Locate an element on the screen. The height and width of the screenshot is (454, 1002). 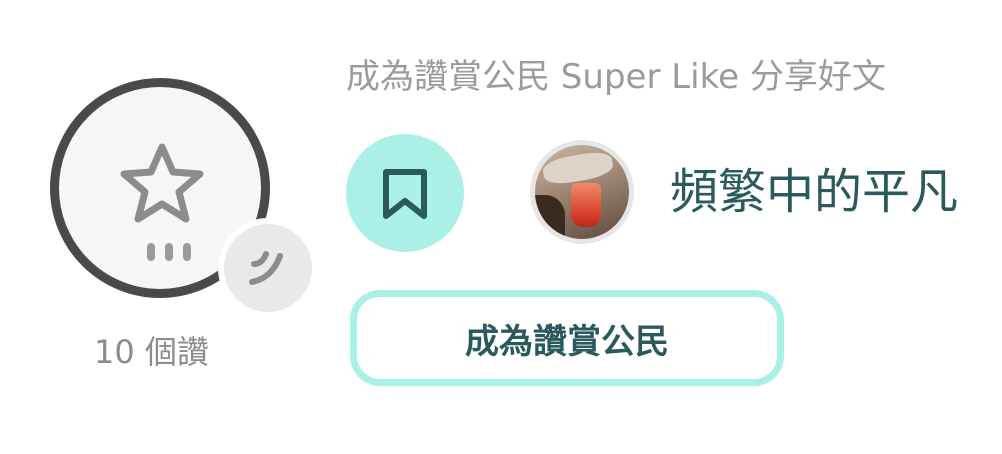
author-name: 頻繁中的平凡 is located at coordinates (814, 192).